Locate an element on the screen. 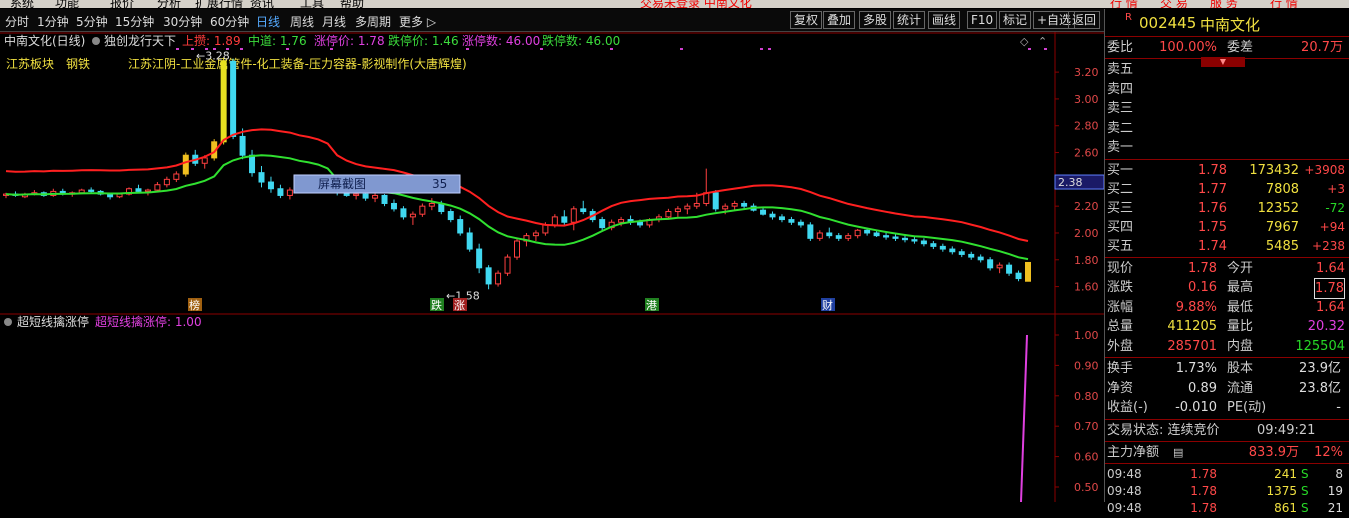  period-tab: 更多 ▷ is located at coordinates (417, 21).